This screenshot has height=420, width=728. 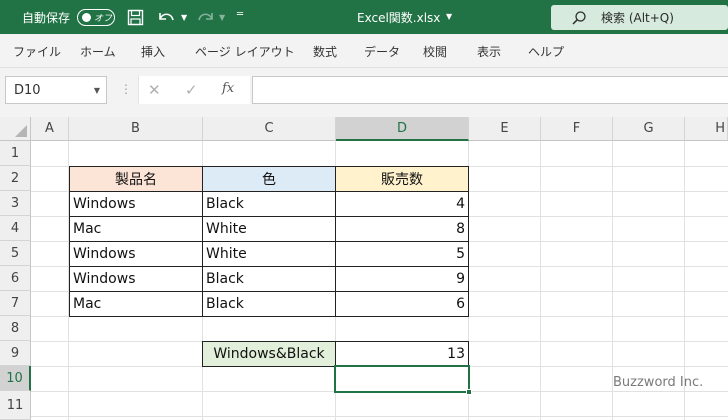 I want to click on cell-sales: 9, so click(x=402, y=279).